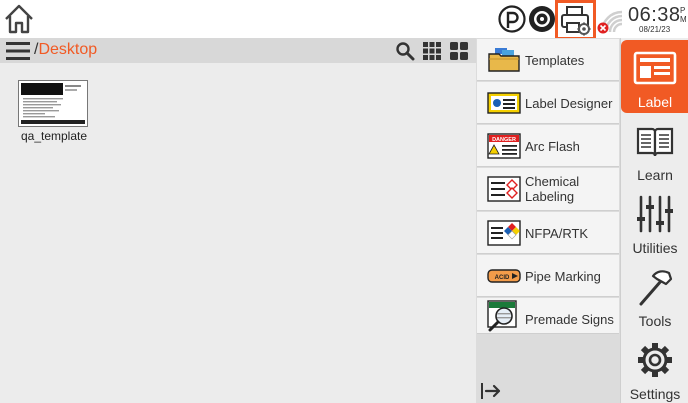 The height and width of the screenshot is (403, 688). What do you see at coordinates (611, 19) in the screenshot?
I see `wifi-disconnected-icon` at bounding box center [611, 19].